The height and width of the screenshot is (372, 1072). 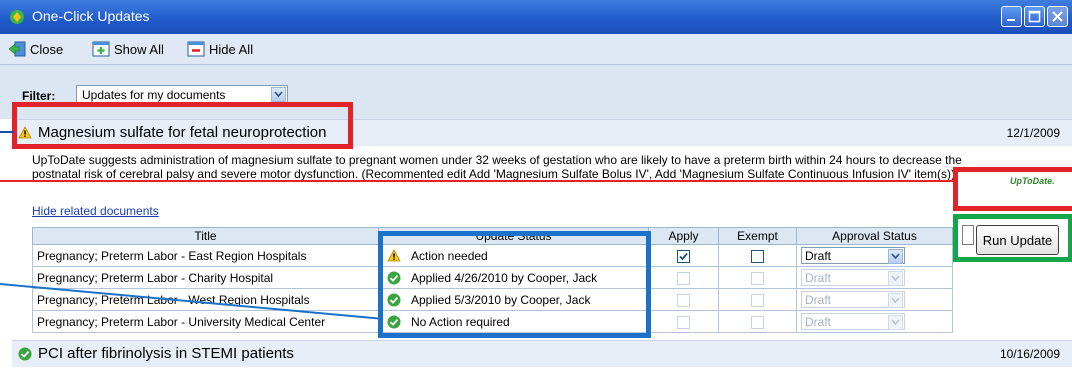 What do you see at coordinates (1033, 133) in the screenshot?
I see `update-date: 12/1/2009` at bounding box center [1033, 133].